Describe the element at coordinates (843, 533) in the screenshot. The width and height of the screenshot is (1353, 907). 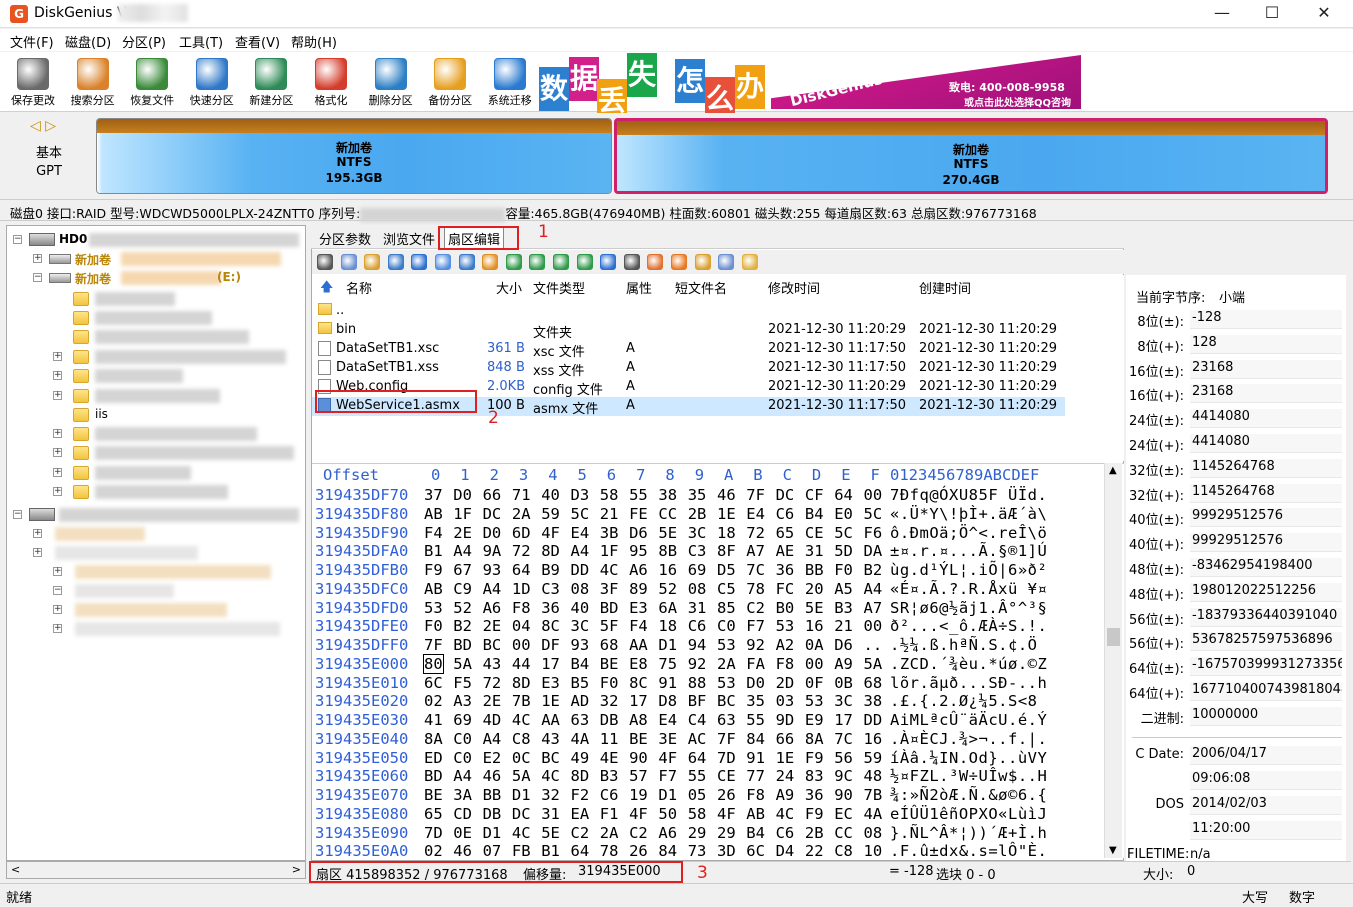
I see `hex-byte: 5C` at that location.